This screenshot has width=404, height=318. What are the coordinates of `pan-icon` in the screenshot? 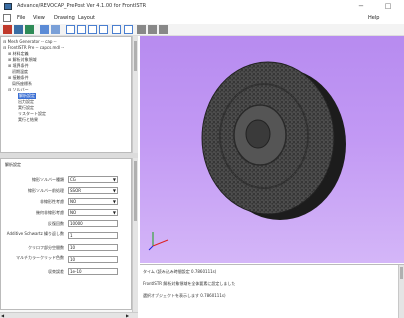 It's located at (81, 29).